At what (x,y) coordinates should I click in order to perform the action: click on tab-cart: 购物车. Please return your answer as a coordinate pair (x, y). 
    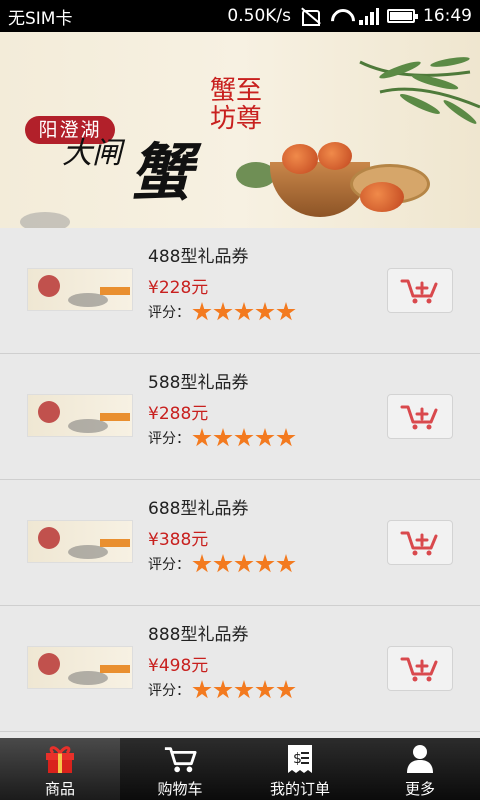
    Looking at the image, I should click on (180, 769).